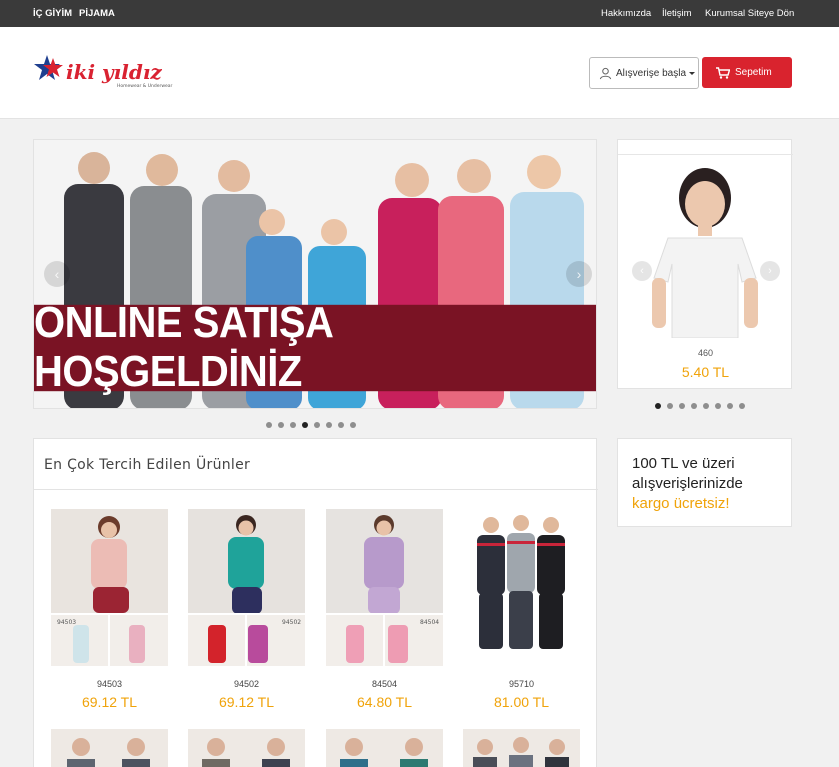 This screenshot has width=839, height=767. I want to click on cart-label: Sepetim, so click(753, 72).